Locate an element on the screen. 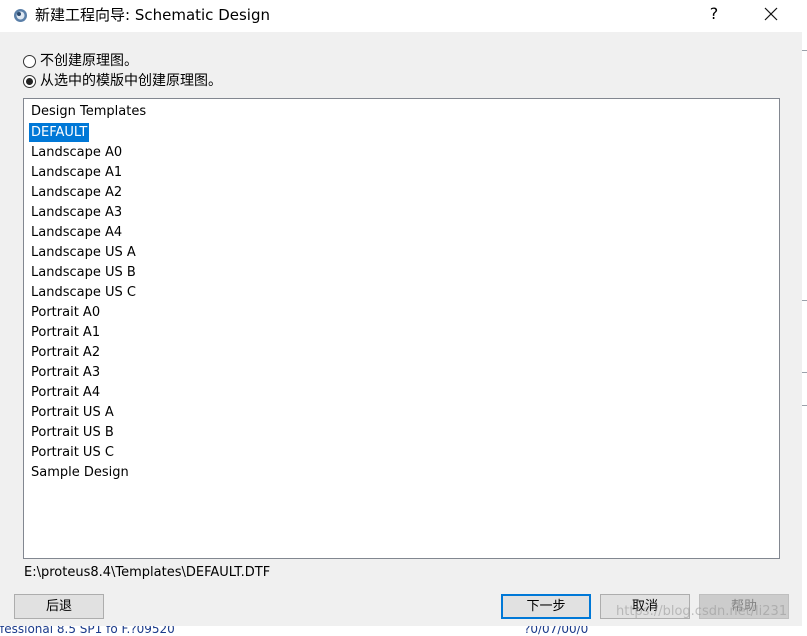  option-from-template: 从选中的模版中创建原理图。 is located at coordinates (122, 81).